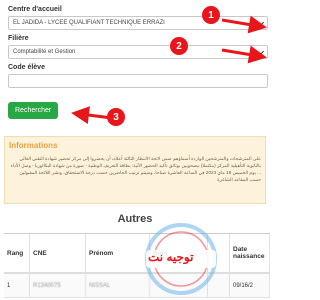 The image size is (320, 300). Describe the element at coordinates (58, 285) in the screenshot. I see `cell-cne: R1340075` at that location.